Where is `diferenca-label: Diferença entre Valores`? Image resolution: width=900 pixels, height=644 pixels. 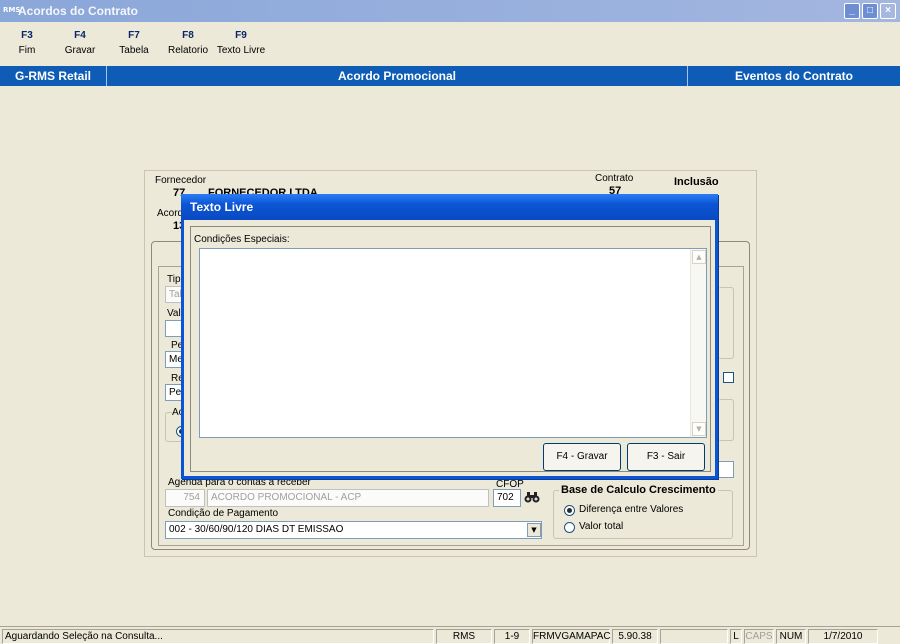 diferenca-label: Diferença entre Valores is located at coordinates (631, 509).